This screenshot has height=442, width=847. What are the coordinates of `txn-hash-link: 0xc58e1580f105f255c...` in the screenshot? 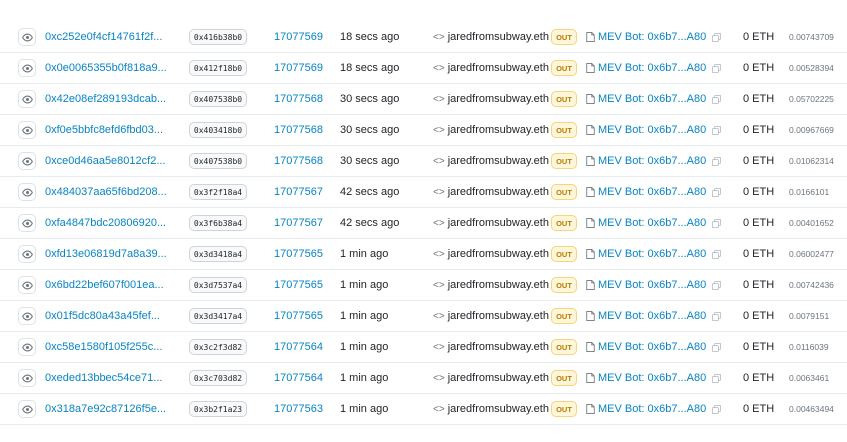 It's located at (110, 347).